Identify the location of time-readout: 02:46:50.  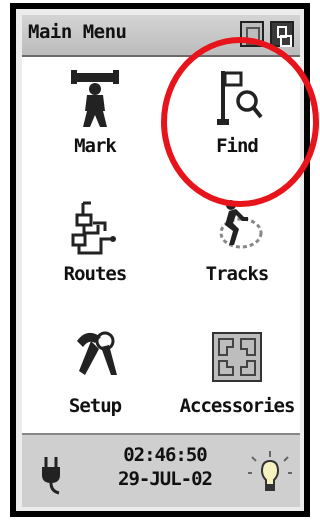
(165, 455).